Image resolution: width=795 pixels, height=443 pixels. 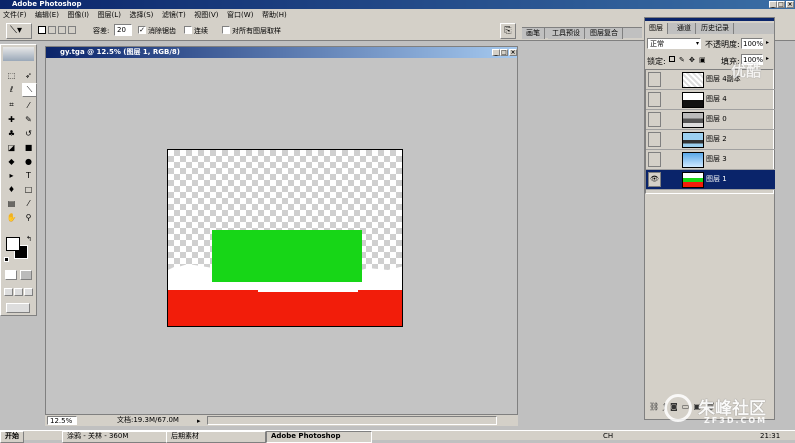 I want to click on crop-tool-icon: ⌗, so click(x=11, y=105).